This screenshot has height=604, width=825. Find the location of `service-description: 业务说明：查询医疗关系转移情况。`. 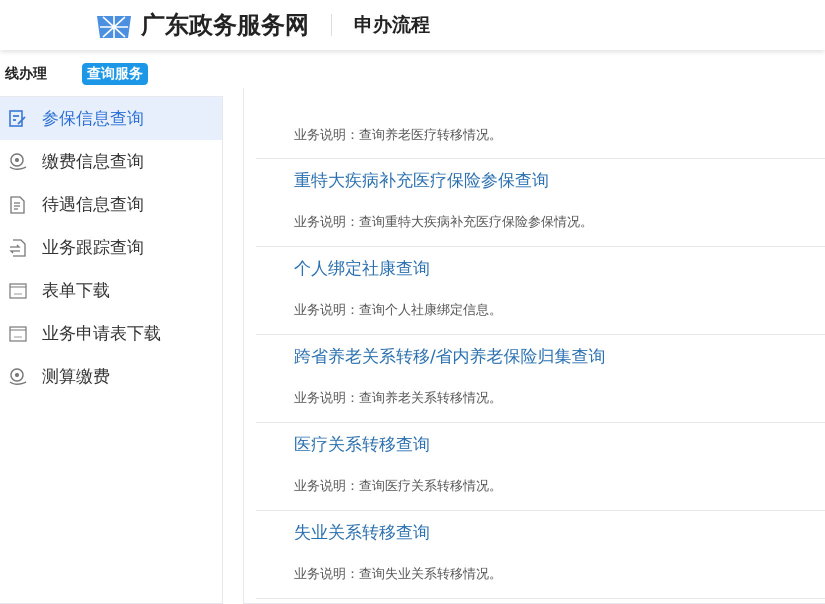

service-description: 业务说明：查询医疗关系转移情况。 is located at coordinates (398, 487).